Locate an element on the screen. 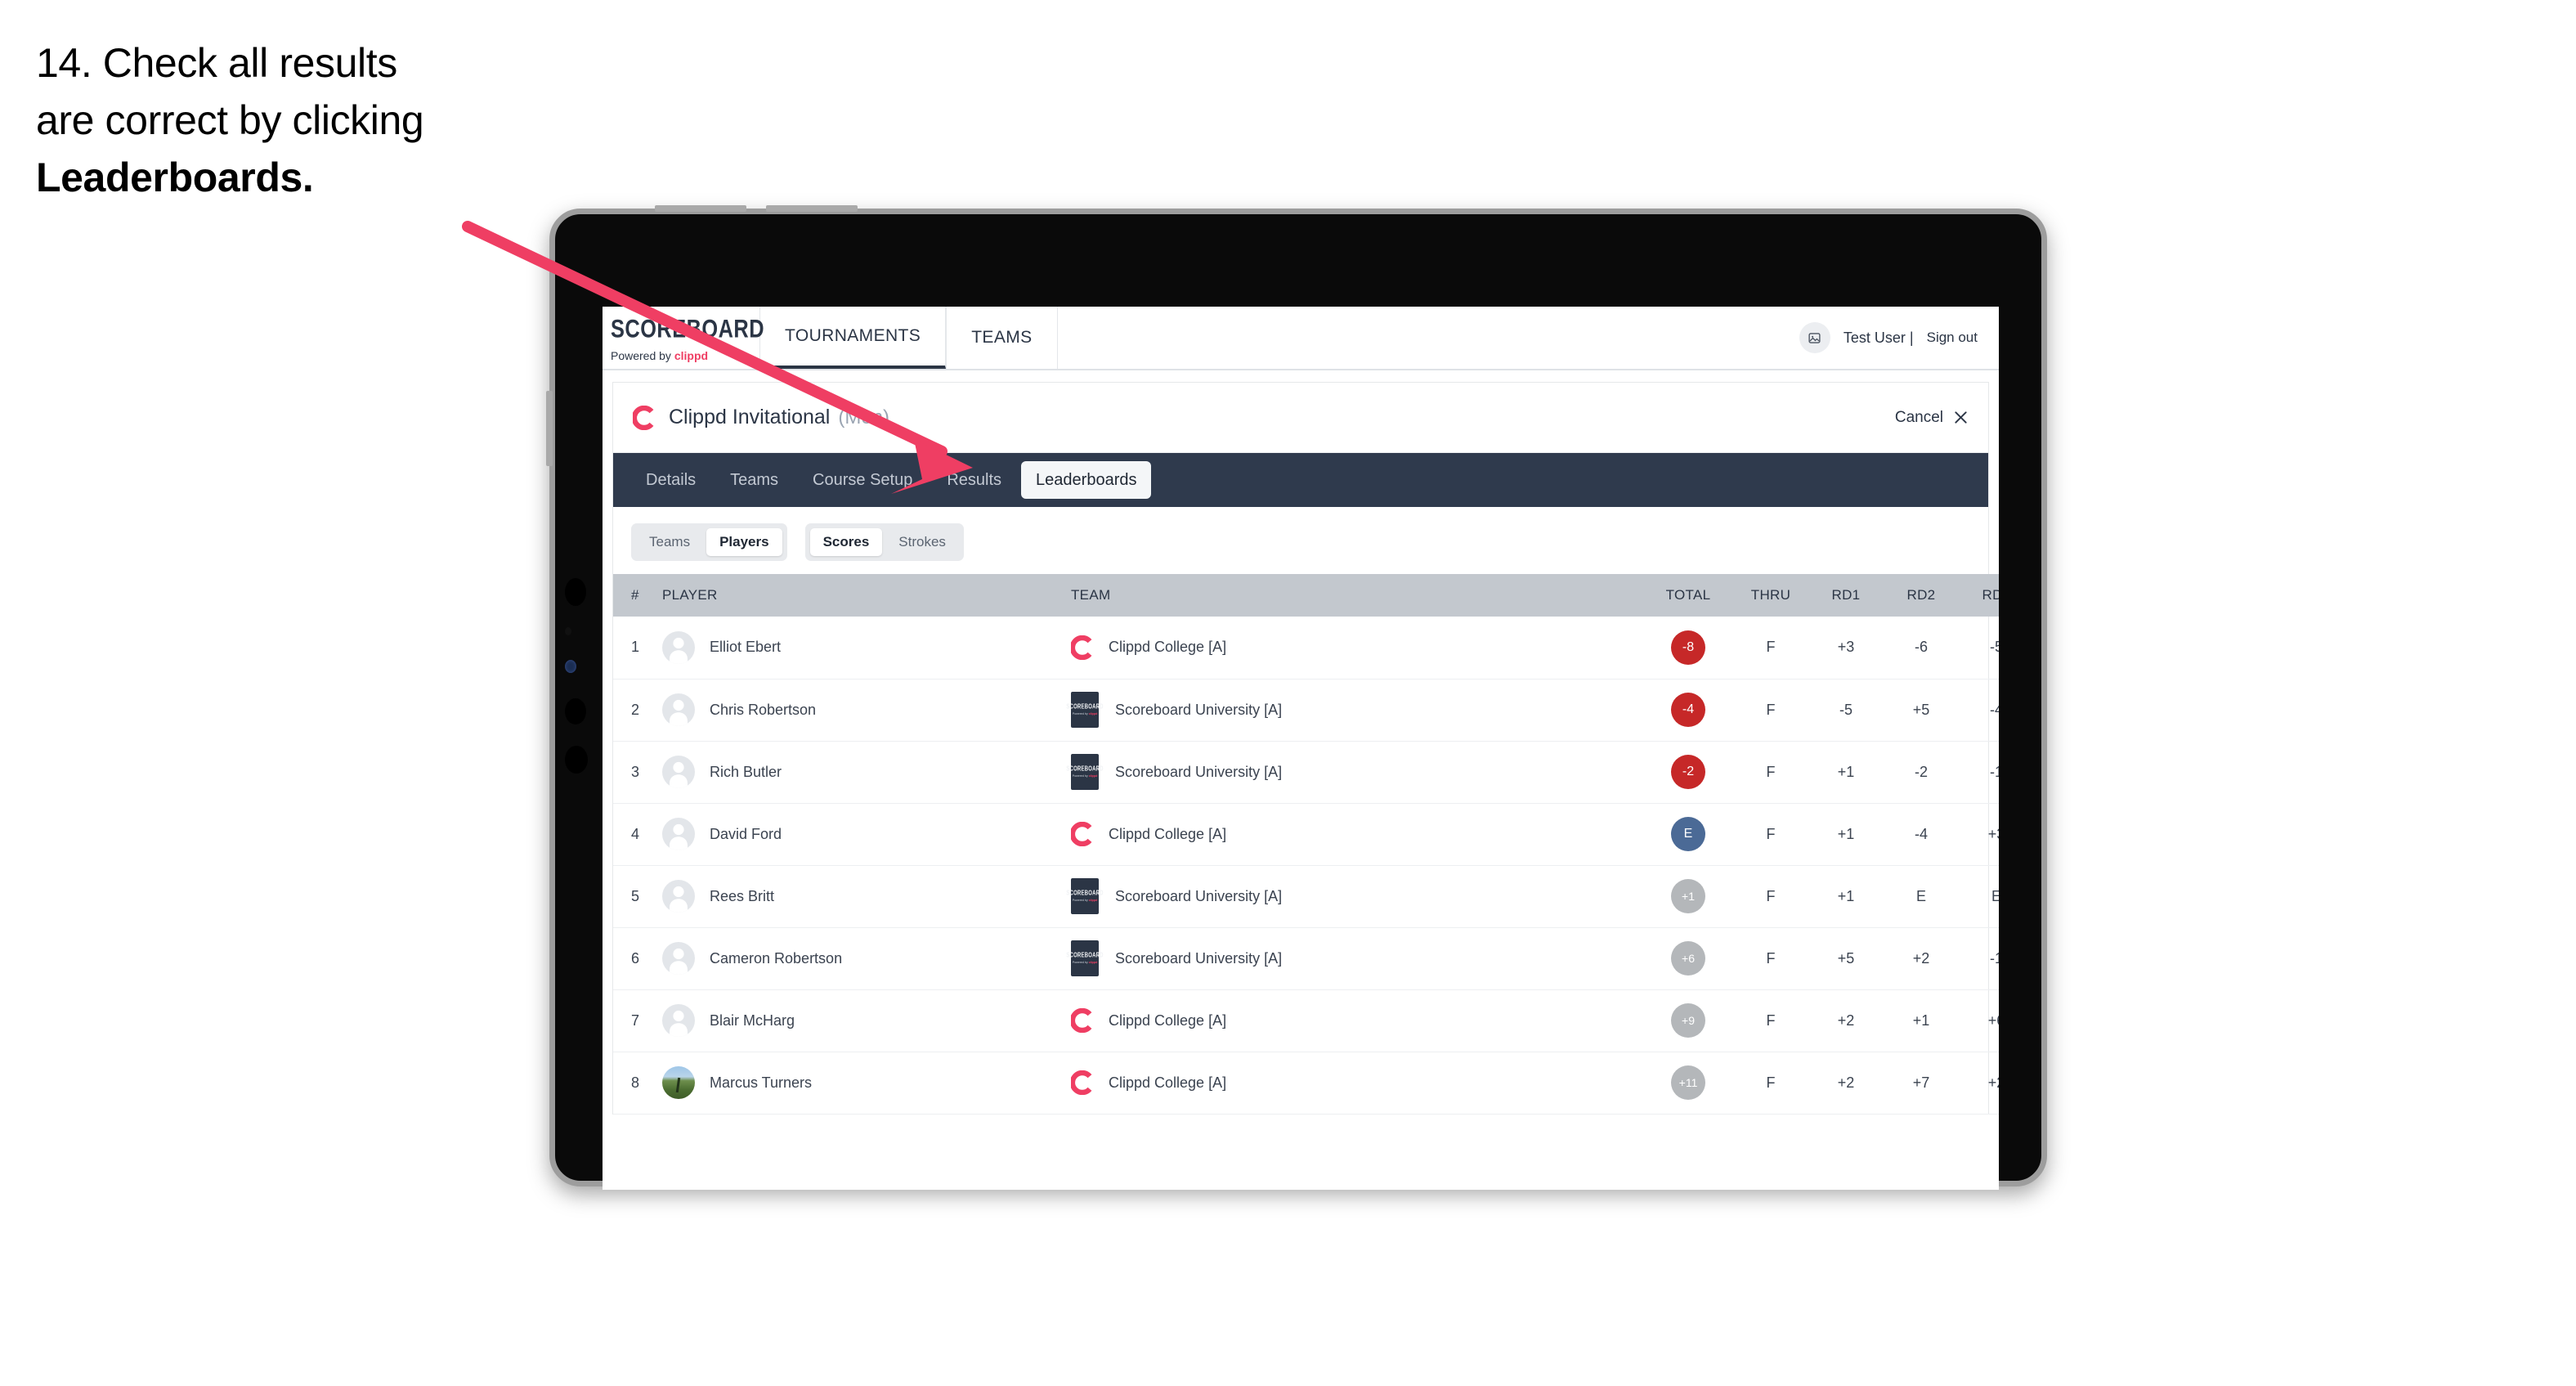 This screenshot has width=2576, height=1386. metric-toggle-group: Scores Strokes is located at coordinates (884, 542).